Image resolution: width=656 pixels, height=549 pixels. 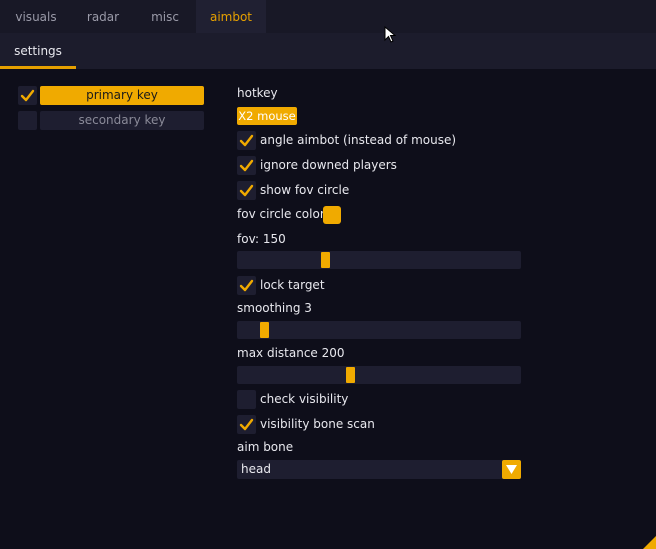 What do you see at coordinates (304, 399) in the screenshot?
I see `check-visibility-label: check visibility` at bounding box center [304, 399].